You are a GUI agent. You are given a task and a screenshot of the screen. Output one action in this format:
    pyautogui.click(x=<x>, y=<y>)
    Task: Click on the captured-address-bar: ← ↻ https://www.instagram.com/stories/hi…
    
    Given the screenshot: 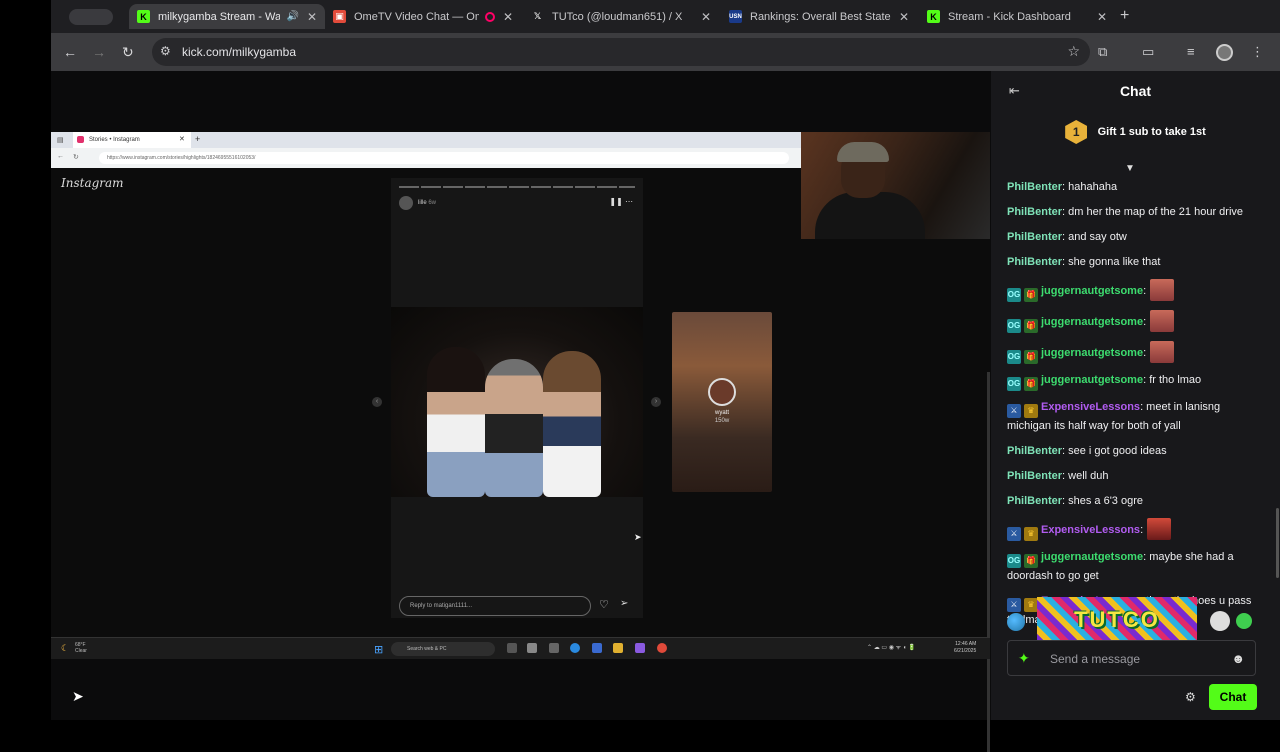 What is the action you would take?
    pyautogui.click(x=426, y=158)
    